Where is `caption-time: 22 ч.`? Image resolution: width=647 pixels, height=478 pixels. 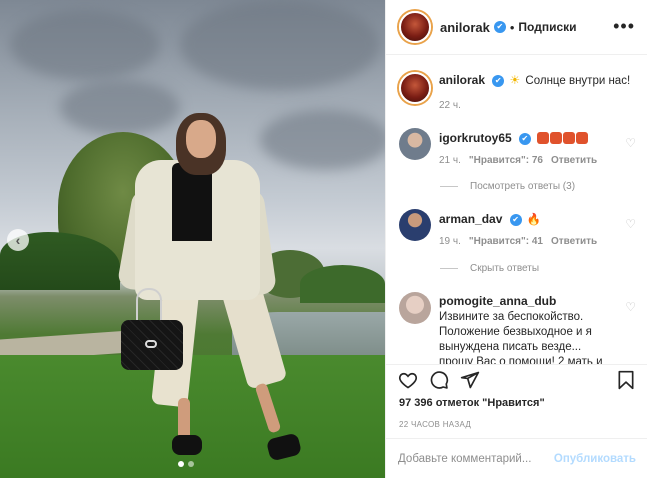
caption-time: 22 ч. is located at coordinates (450, 105).